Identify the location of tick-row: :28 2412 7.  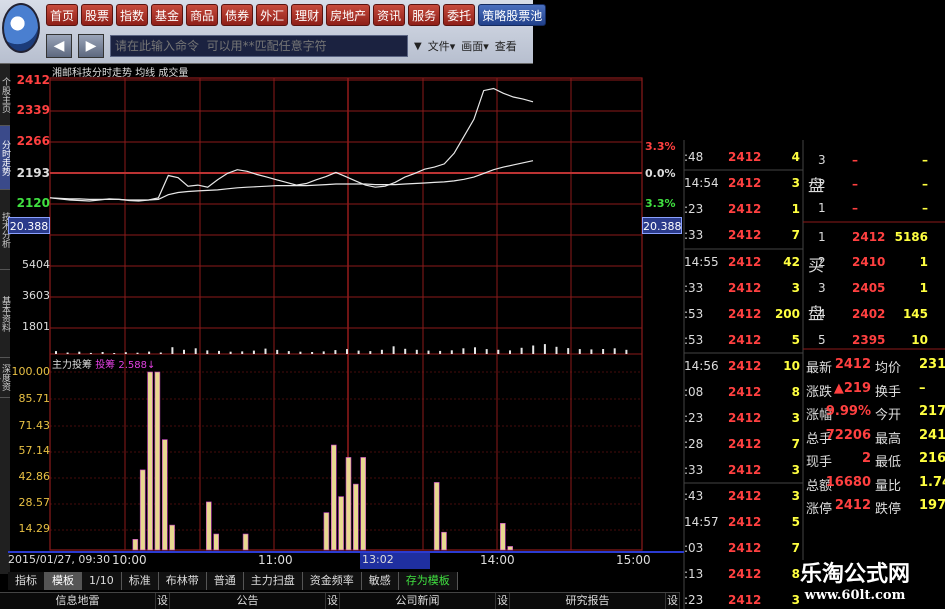
(742, 444).